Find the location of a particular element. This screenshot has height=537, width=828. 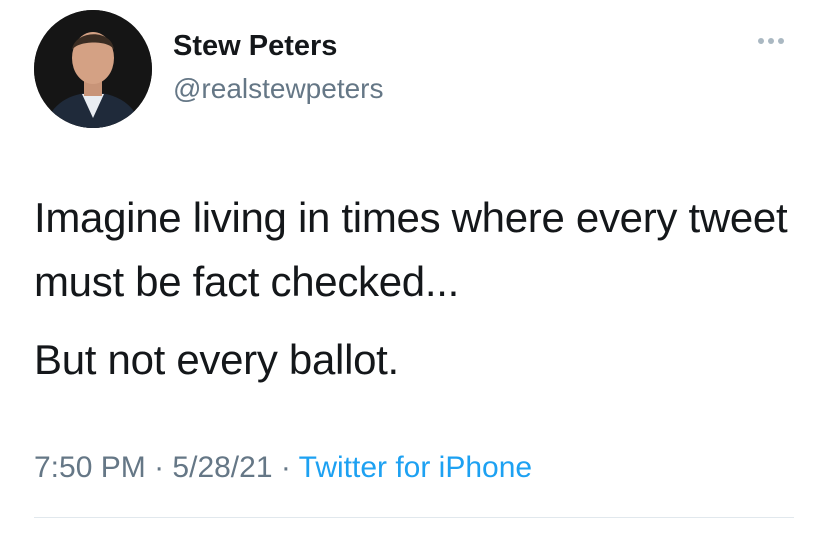

avatar is located at coordinates (93, 69).